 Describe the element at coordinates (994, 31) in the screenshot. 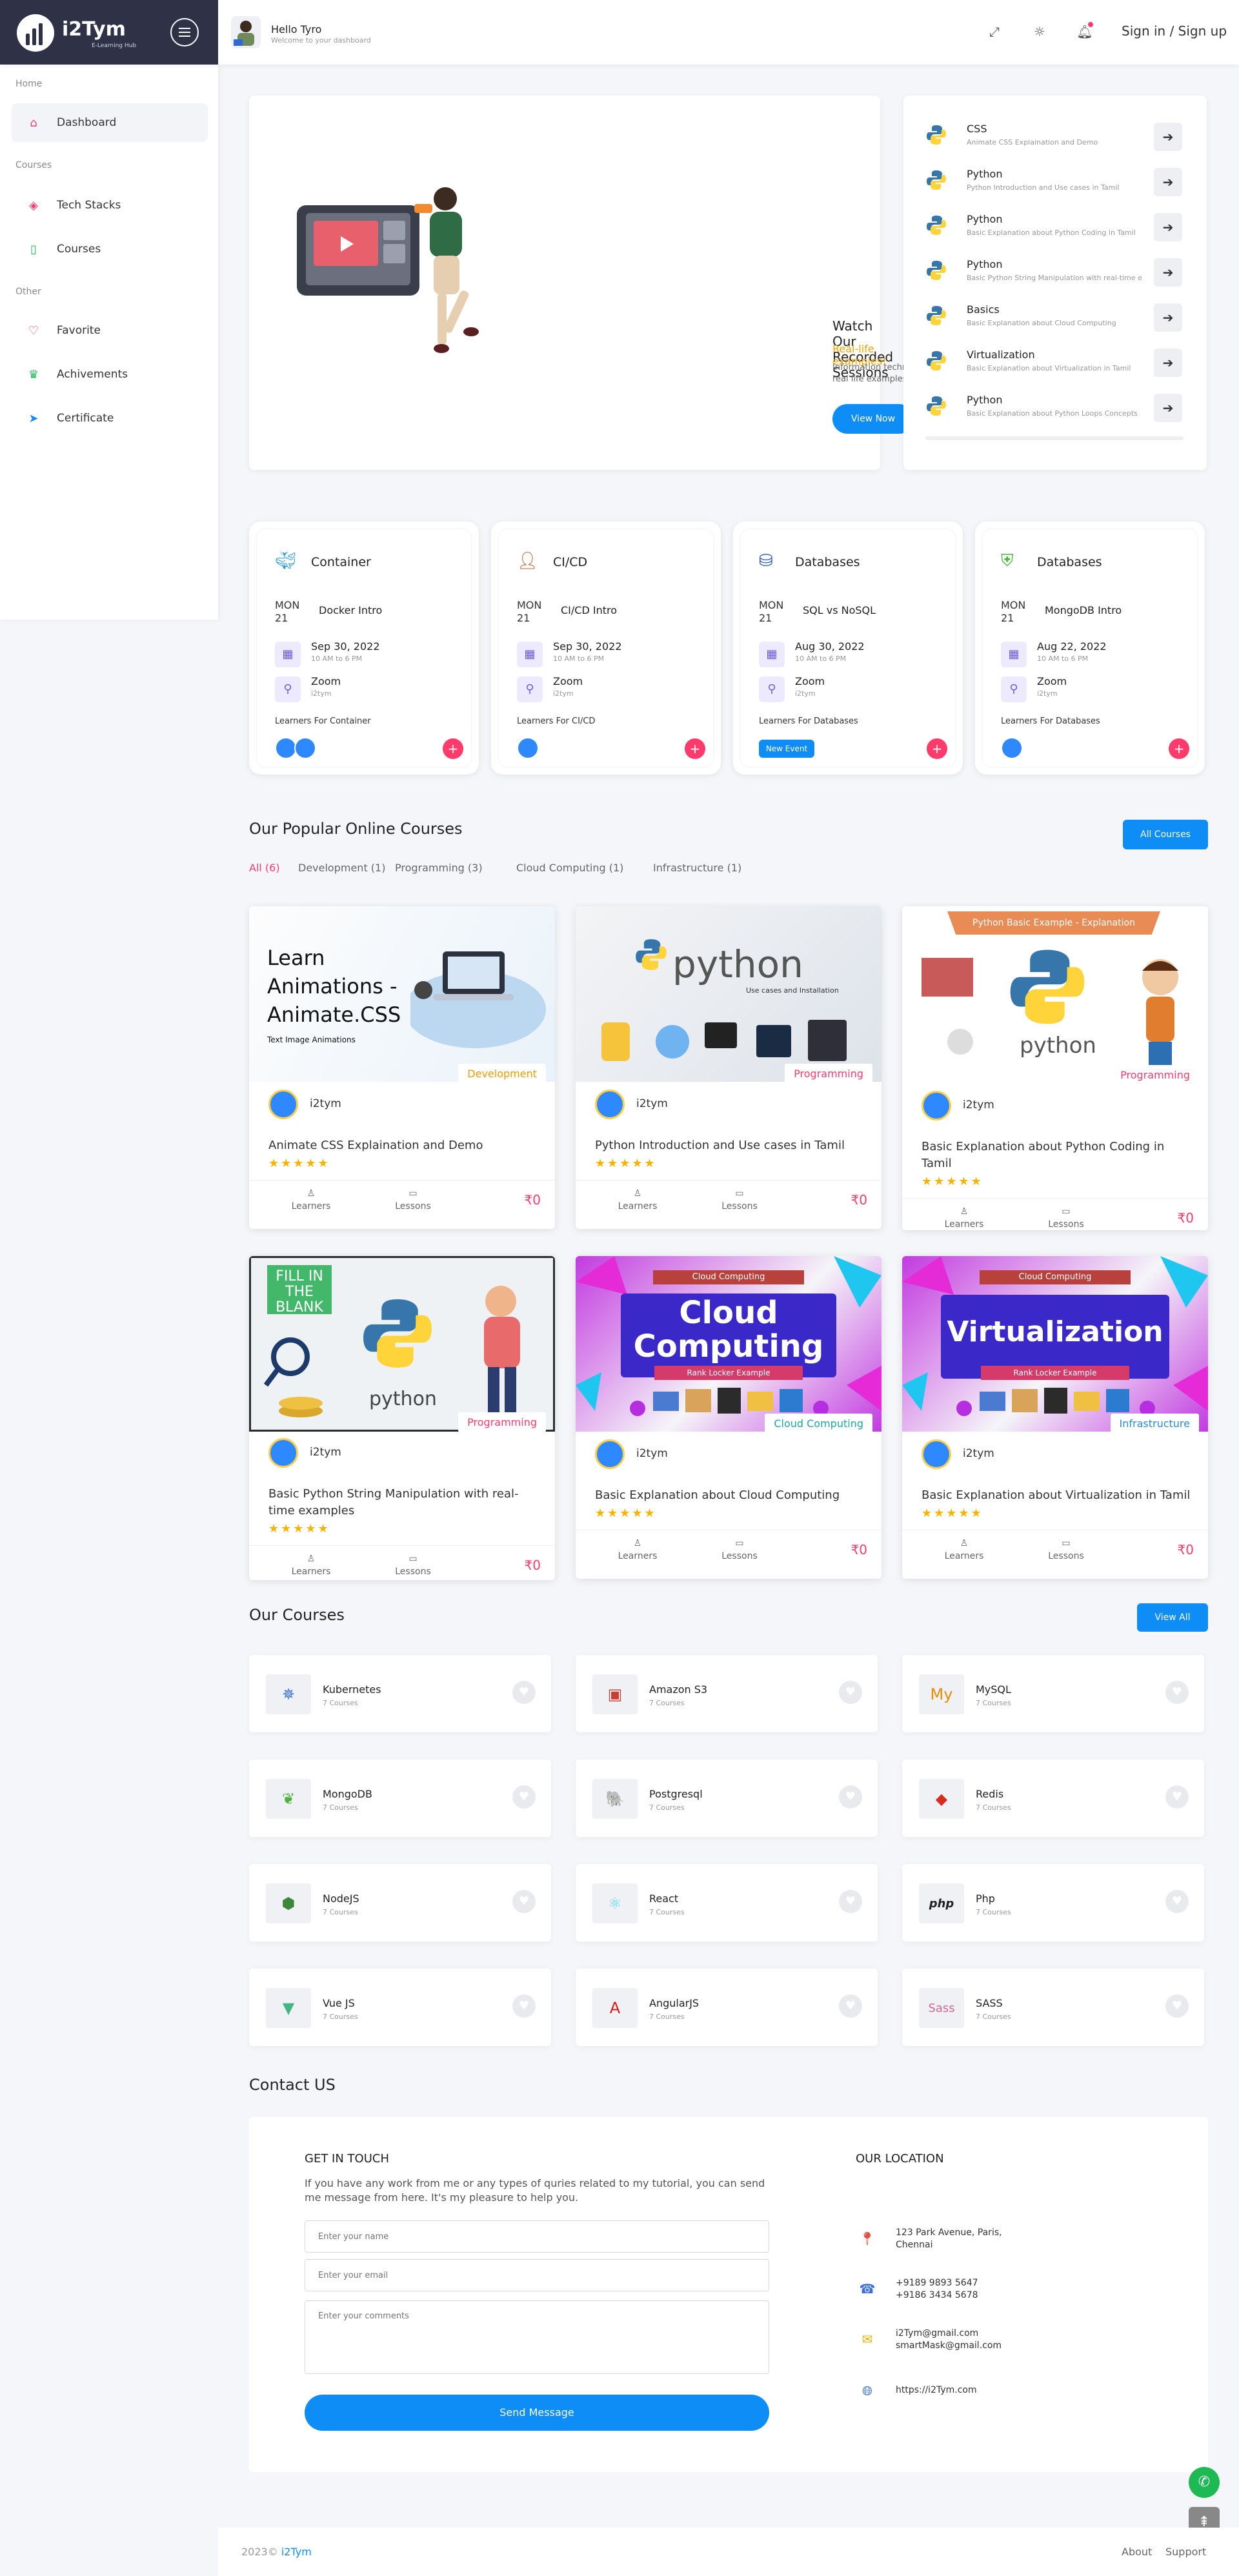

I see `fullscreen-icon: ⤢` at that location.